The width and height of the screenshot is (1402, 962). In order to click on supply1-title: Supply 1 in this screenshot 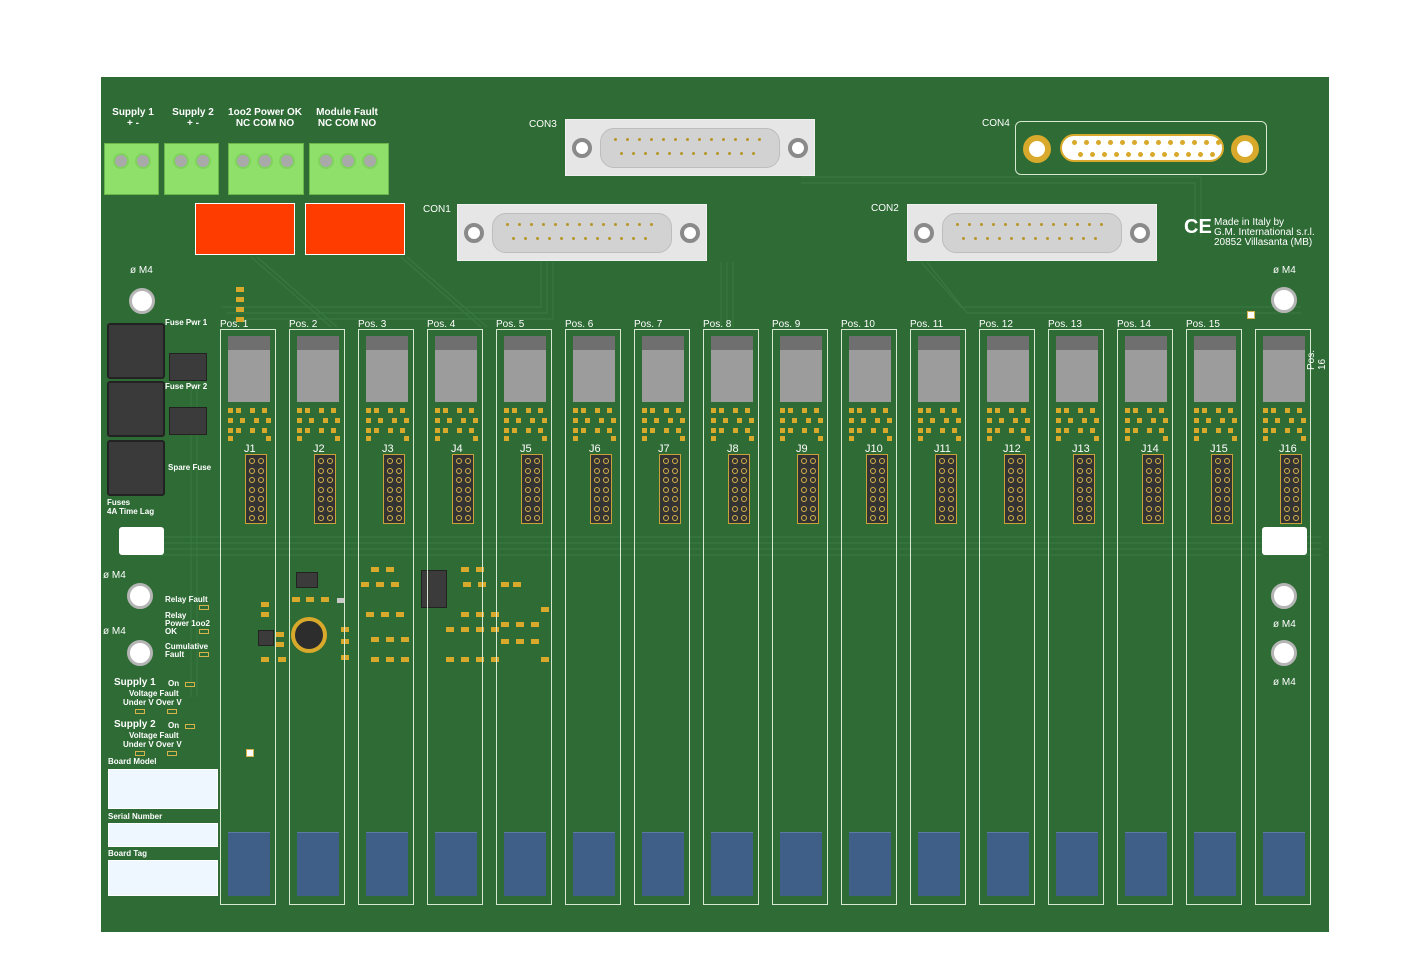, I will do `click(133, 112)`.